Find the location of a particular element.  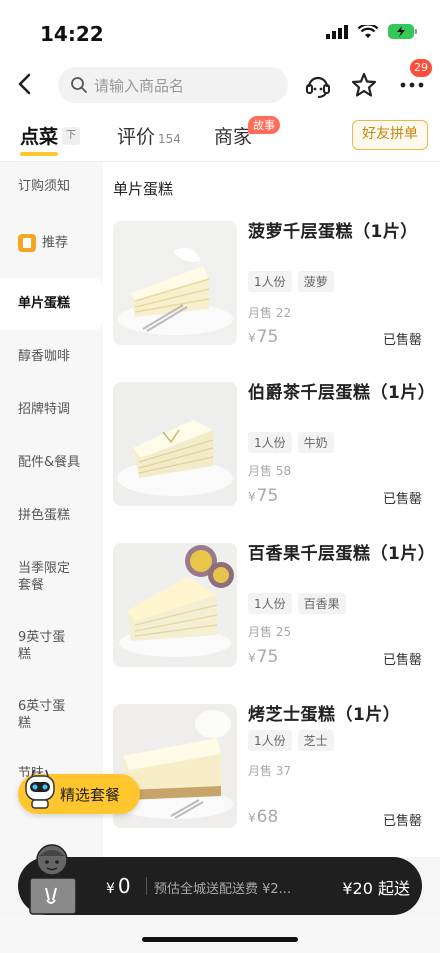

status-icons is located at coordinates (372, 31).